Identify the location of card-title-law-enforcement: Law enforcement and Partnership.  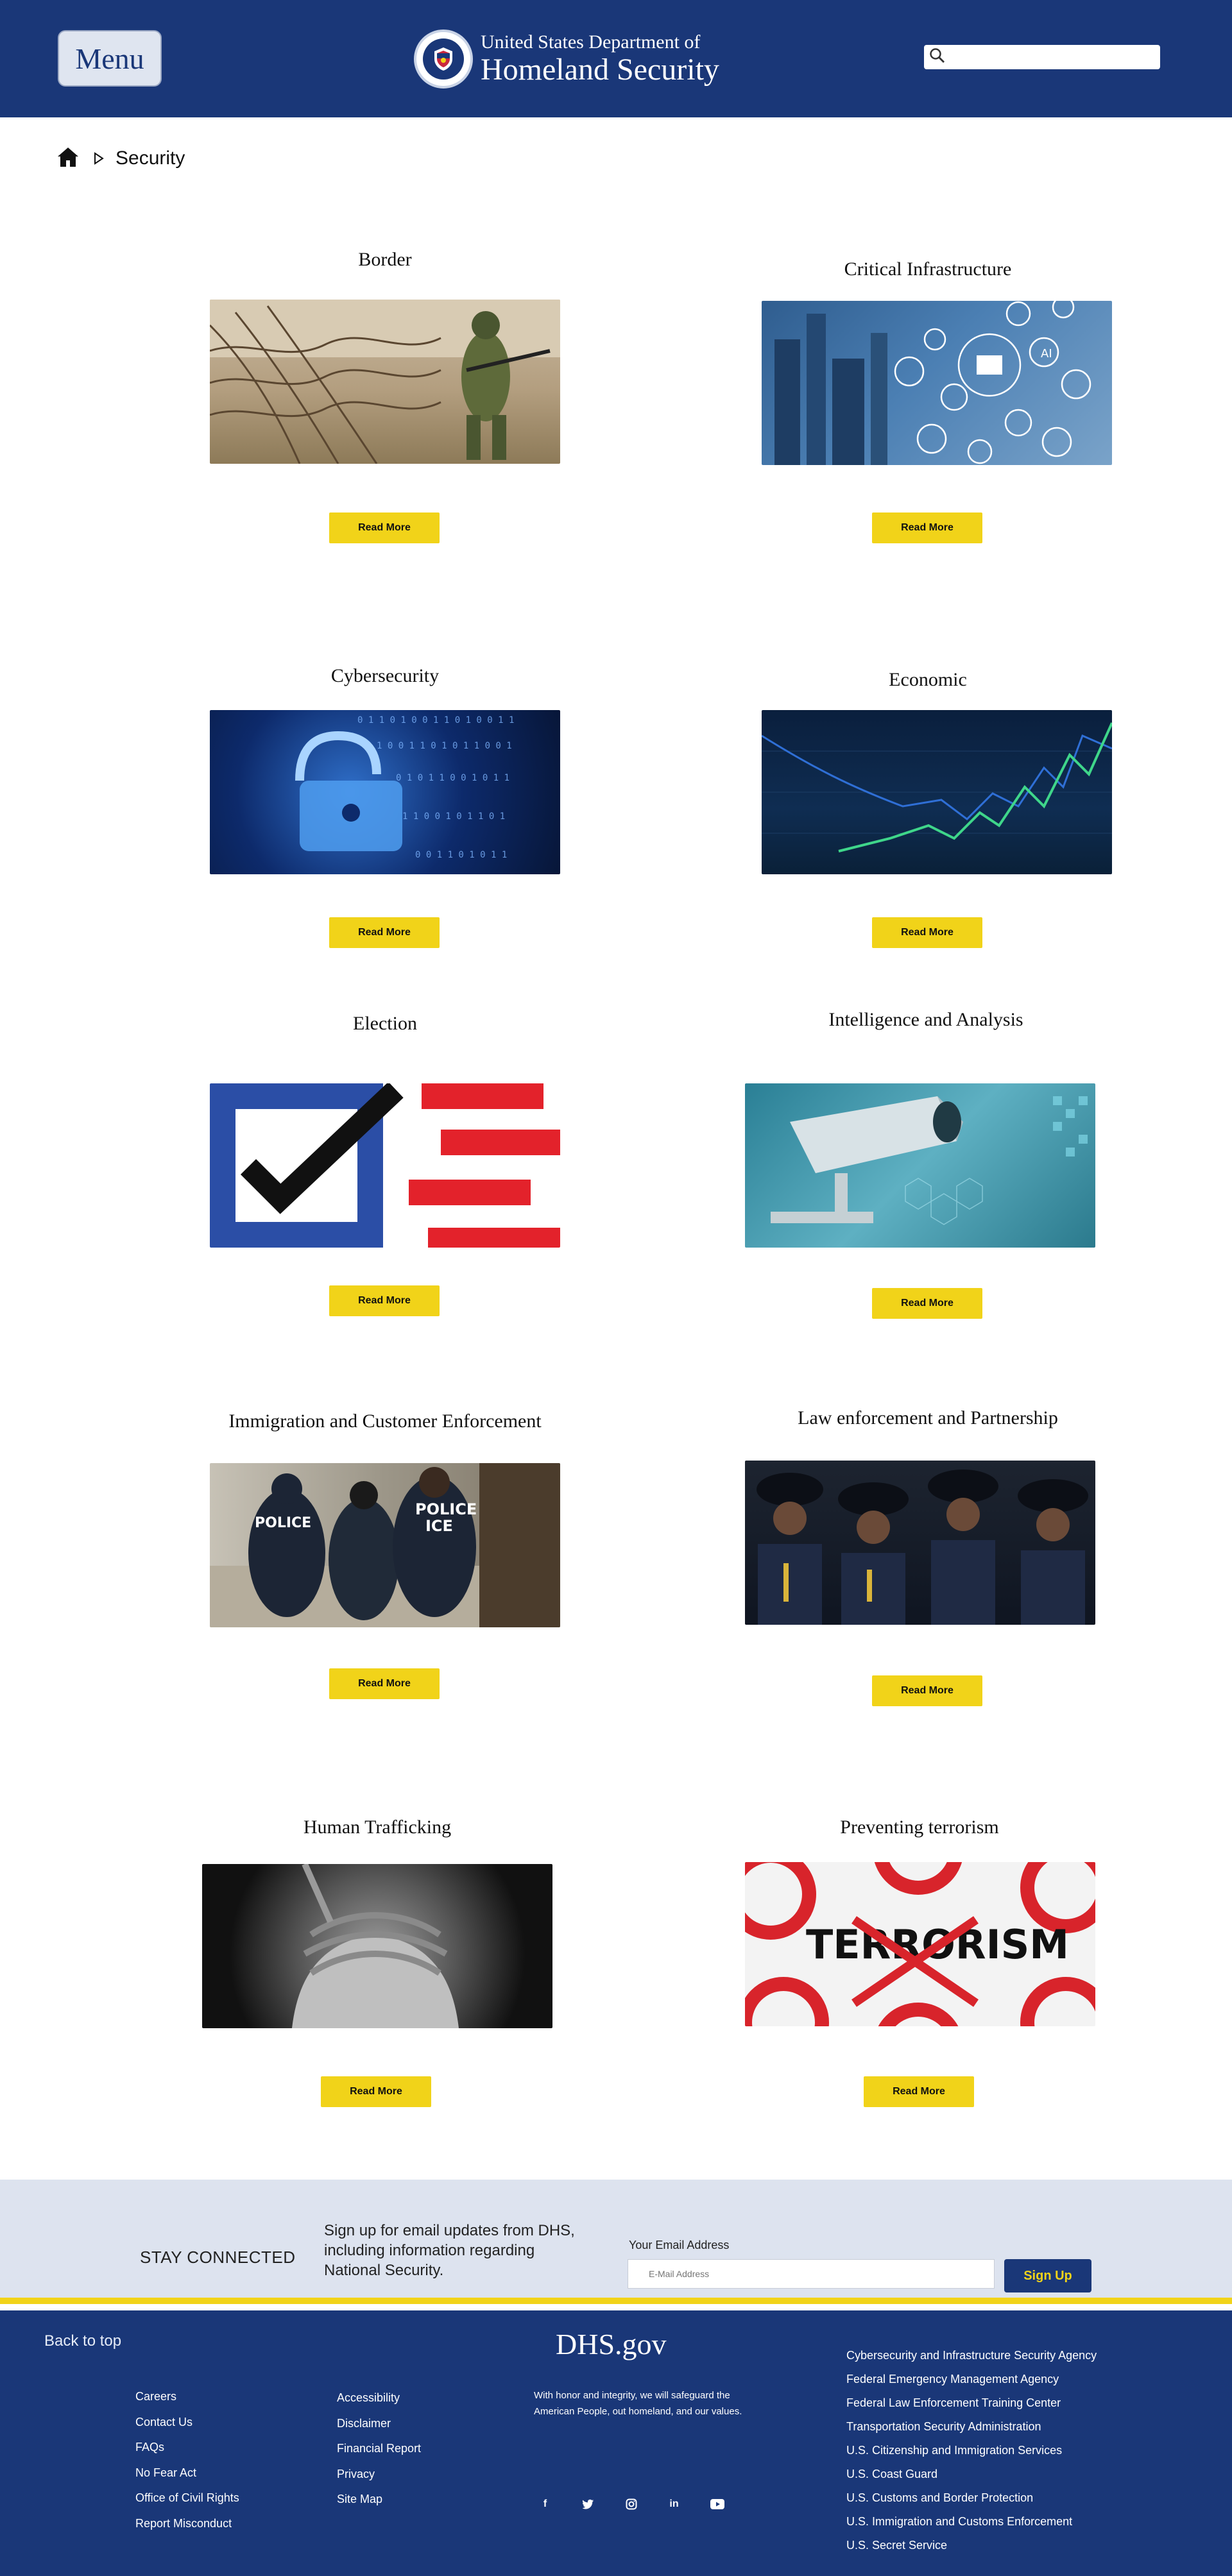
(928, 1417).